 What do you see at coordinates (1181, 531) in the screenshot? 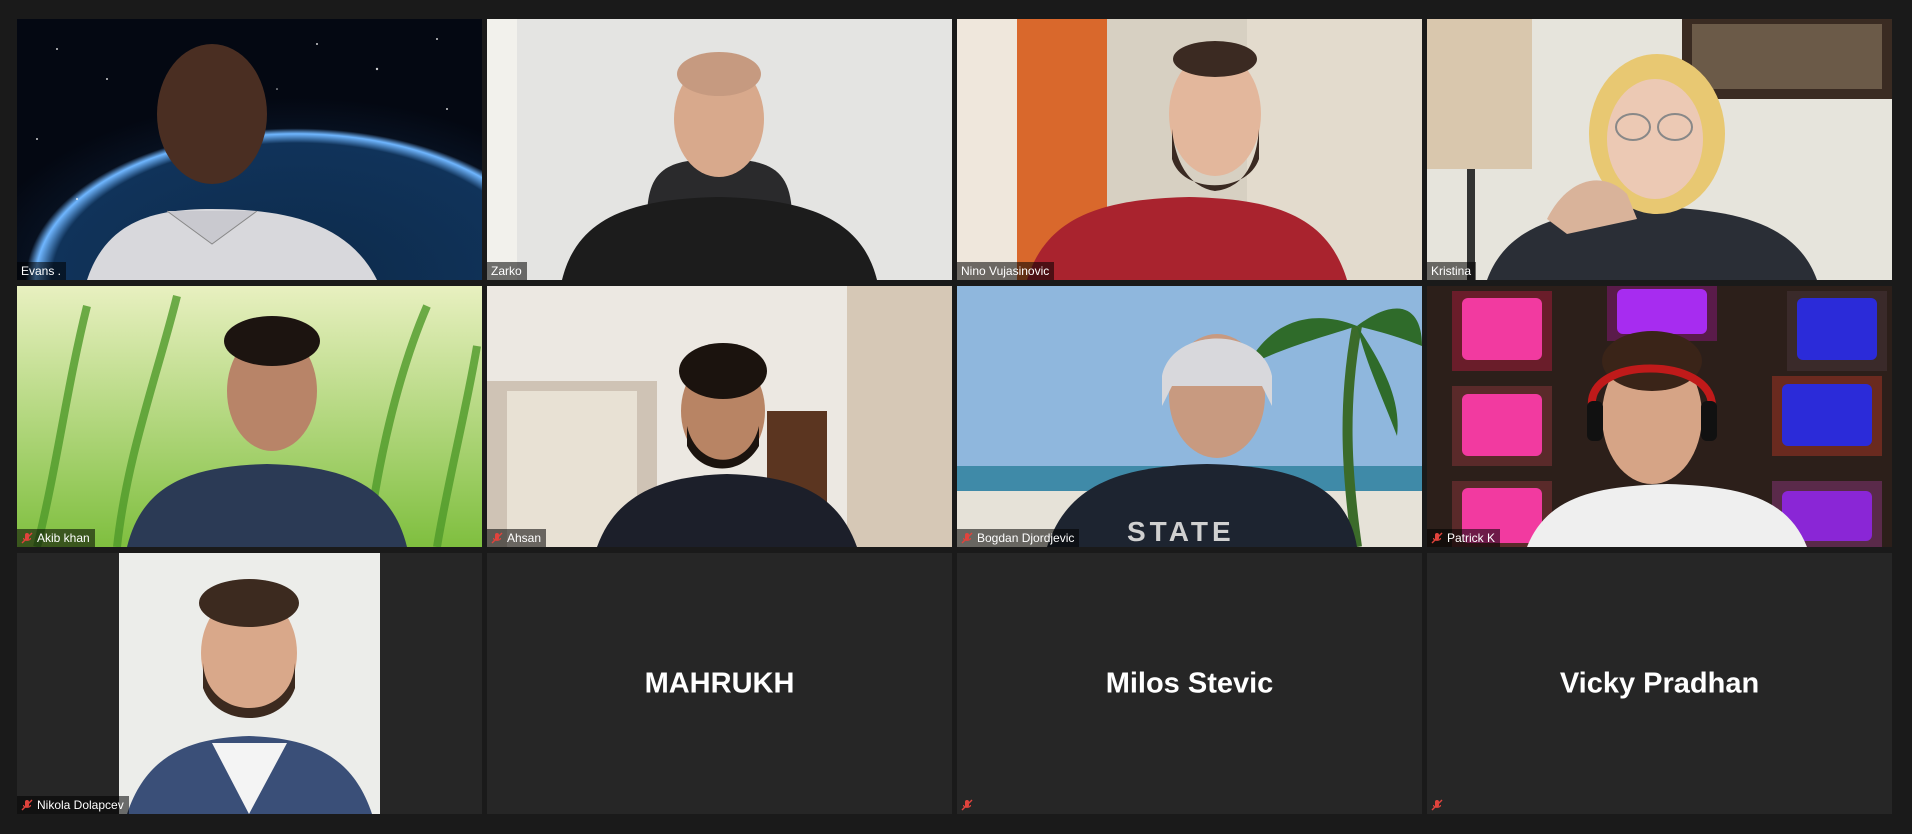
I see `shirt-print-text: STATE` at bounding box center [1181, 531].